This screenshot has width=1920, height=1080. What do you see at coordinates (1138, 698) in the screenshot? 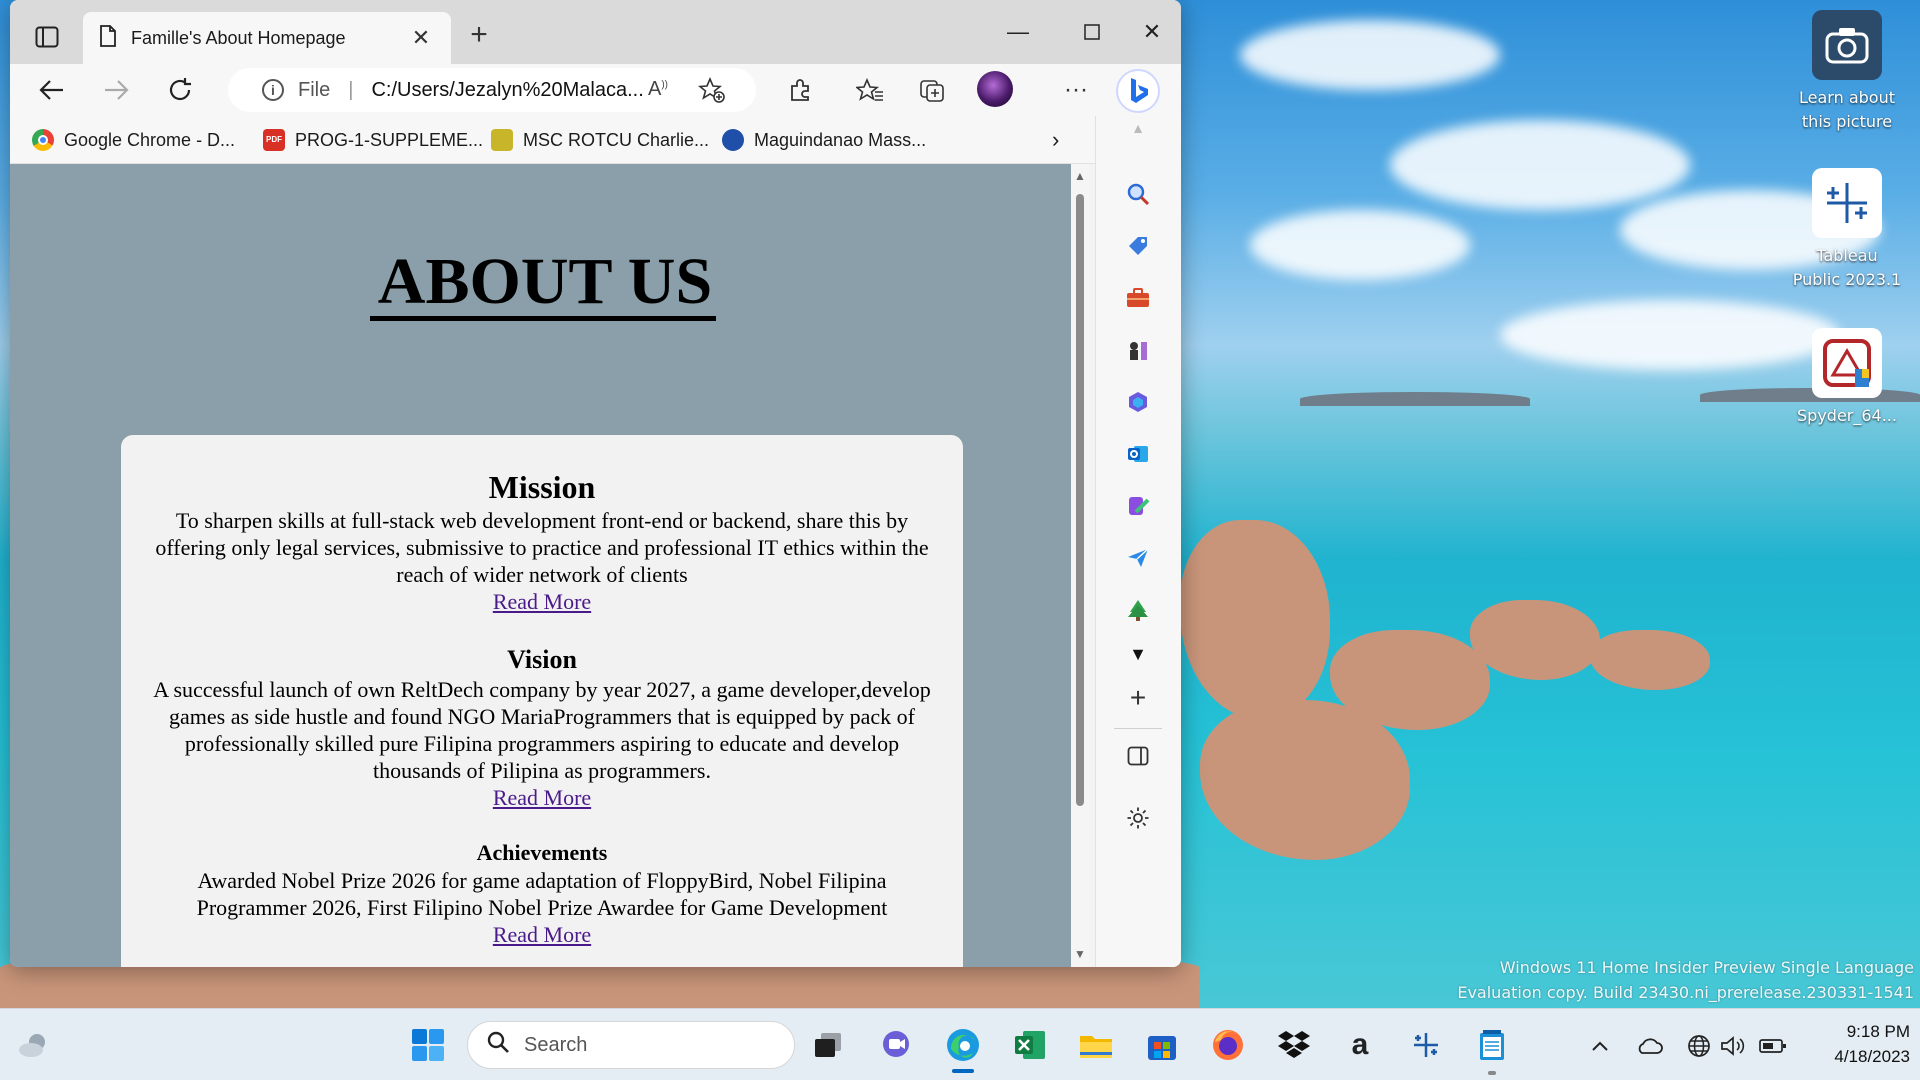
I see `add-sidebar-app-icon: +` at bounding box center [1138, 698].